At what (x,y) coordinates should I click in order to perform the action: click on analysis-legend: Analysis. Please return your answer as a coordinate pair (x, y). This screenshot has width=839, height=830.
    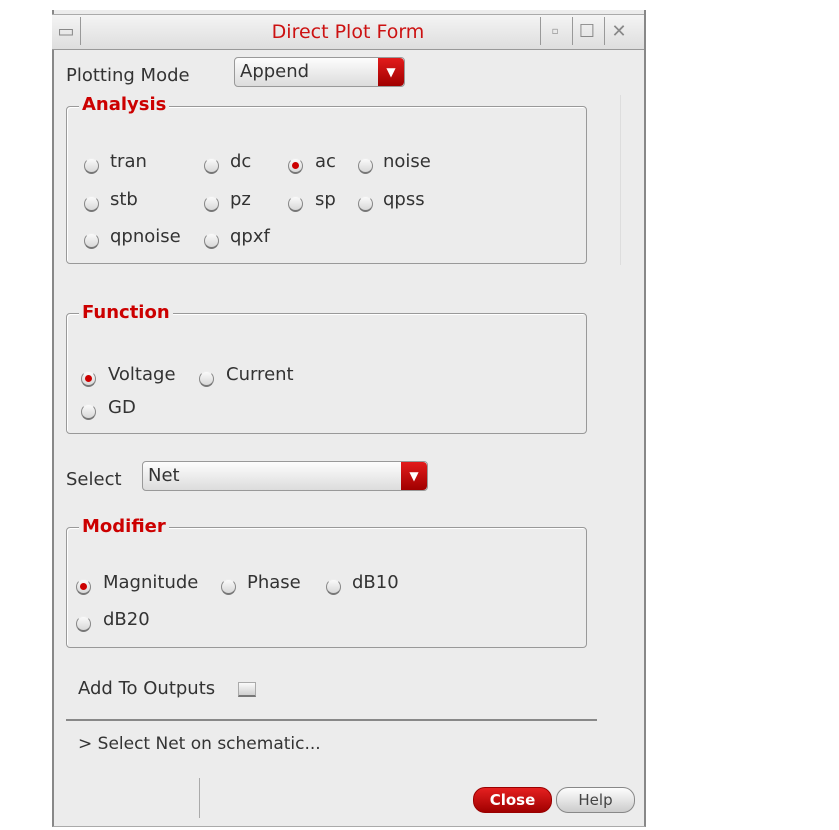
    Looking at the image, I should click on (124, 104).